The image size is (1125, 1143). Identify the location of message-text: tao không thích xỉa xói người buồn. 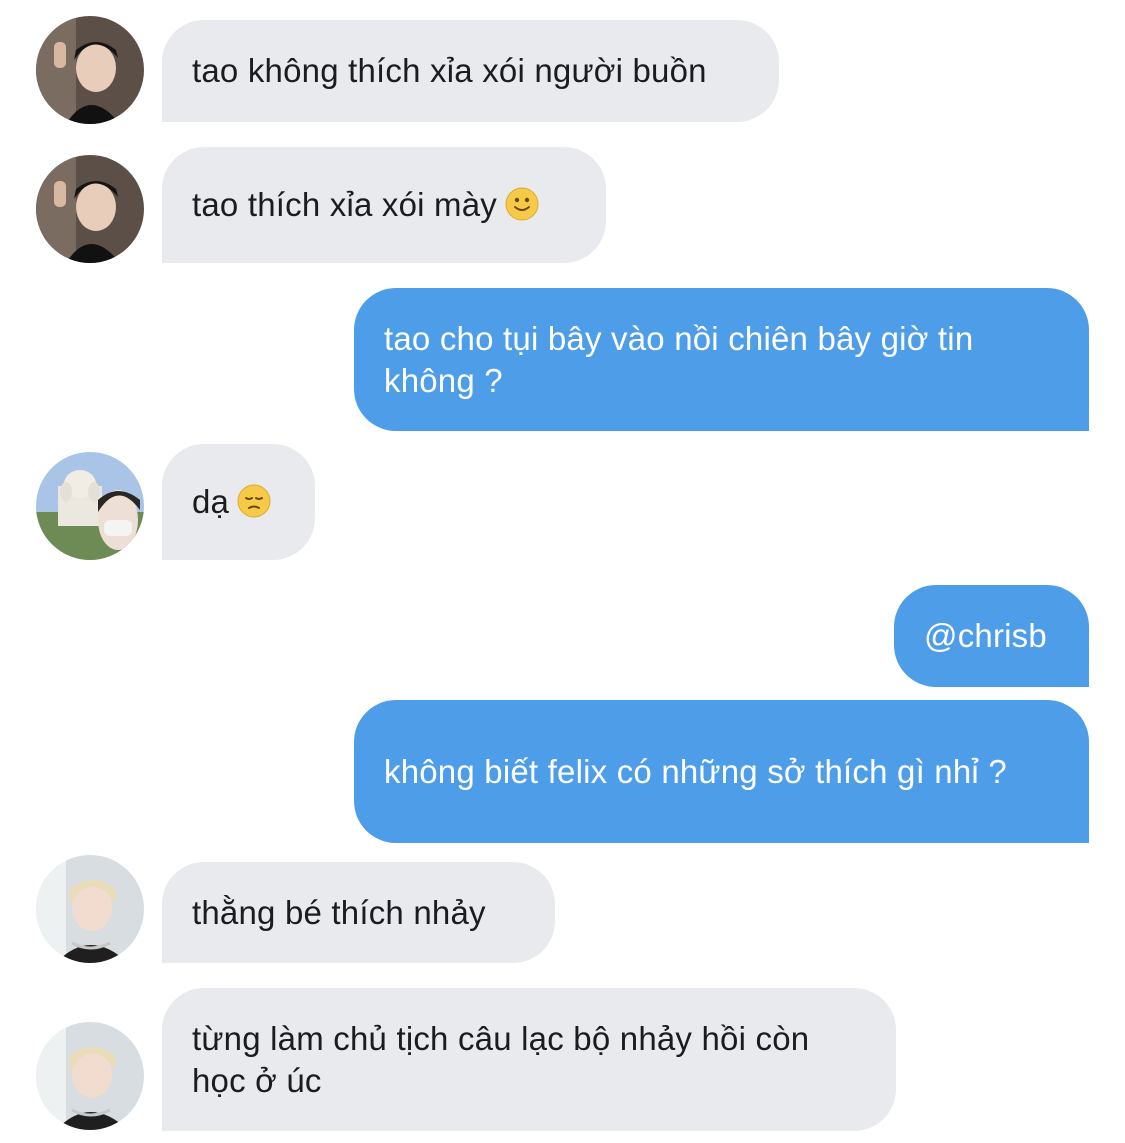
(449, 70).